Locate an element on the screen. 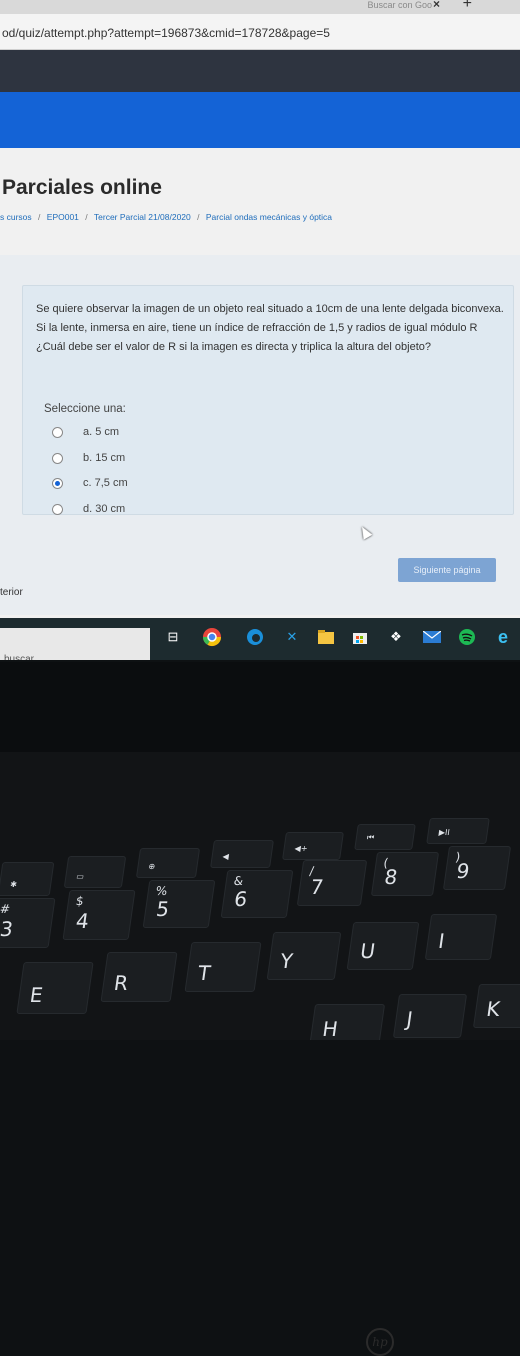  browser-tab-bar: Buscar con Goo × + is located at coordinates (260, 7).